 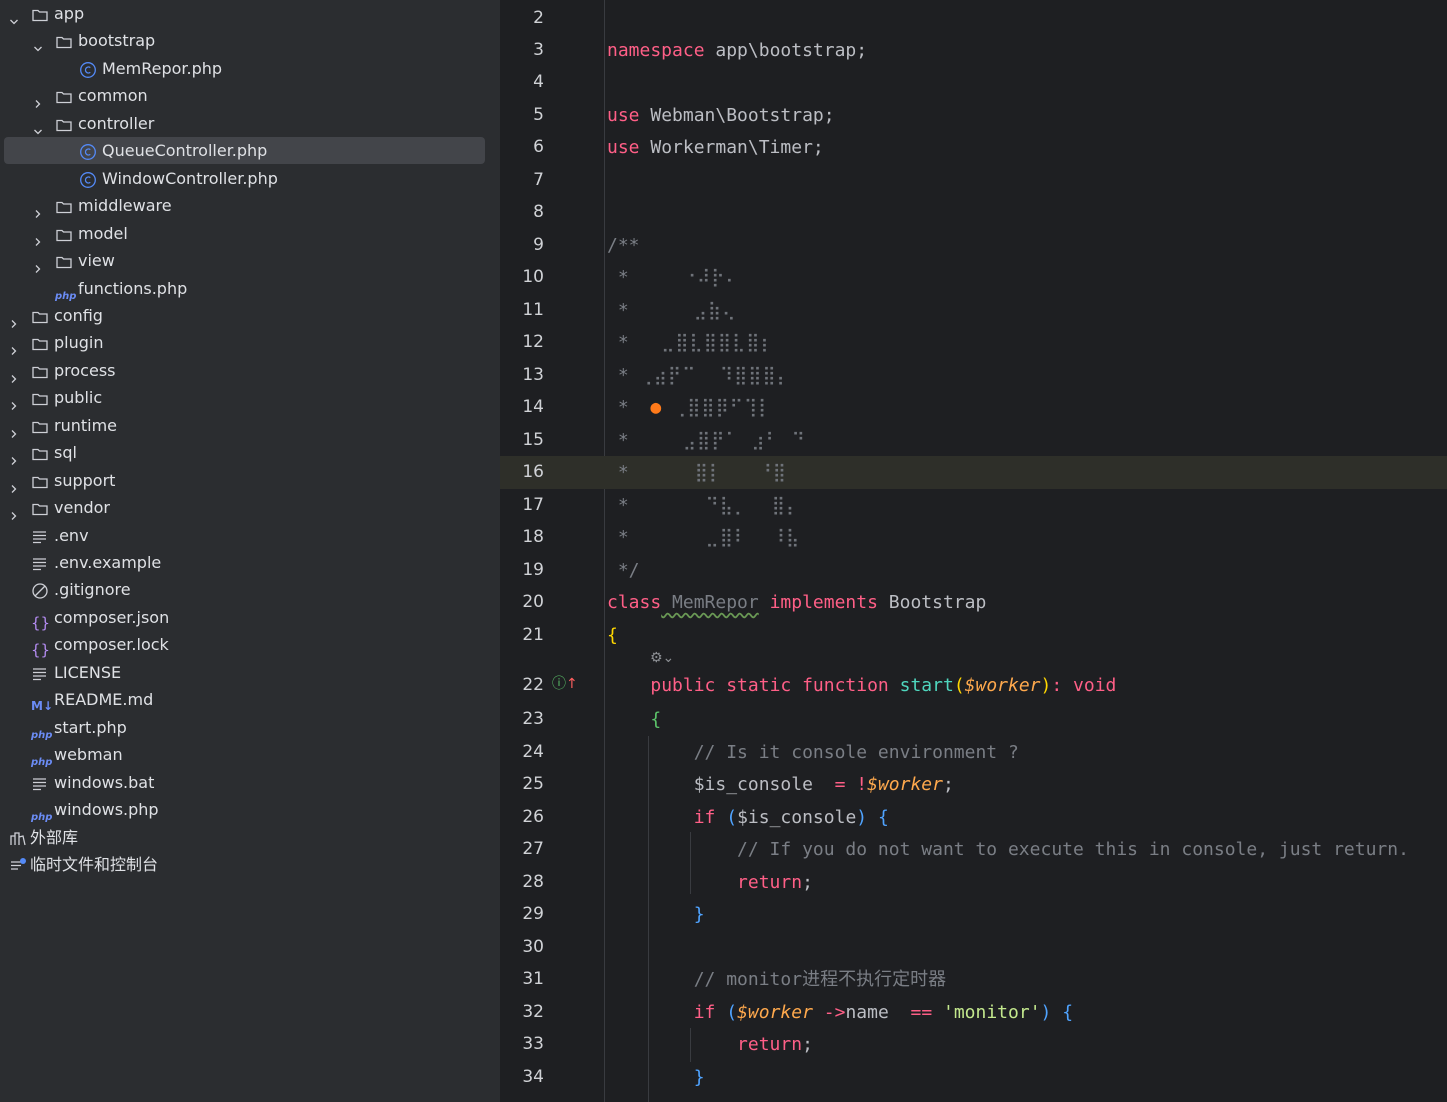 What do you see at coordinates (973, 1044) in the screenshot?
I see `code-line: 33 return;` at bounding box center [973, 1044].